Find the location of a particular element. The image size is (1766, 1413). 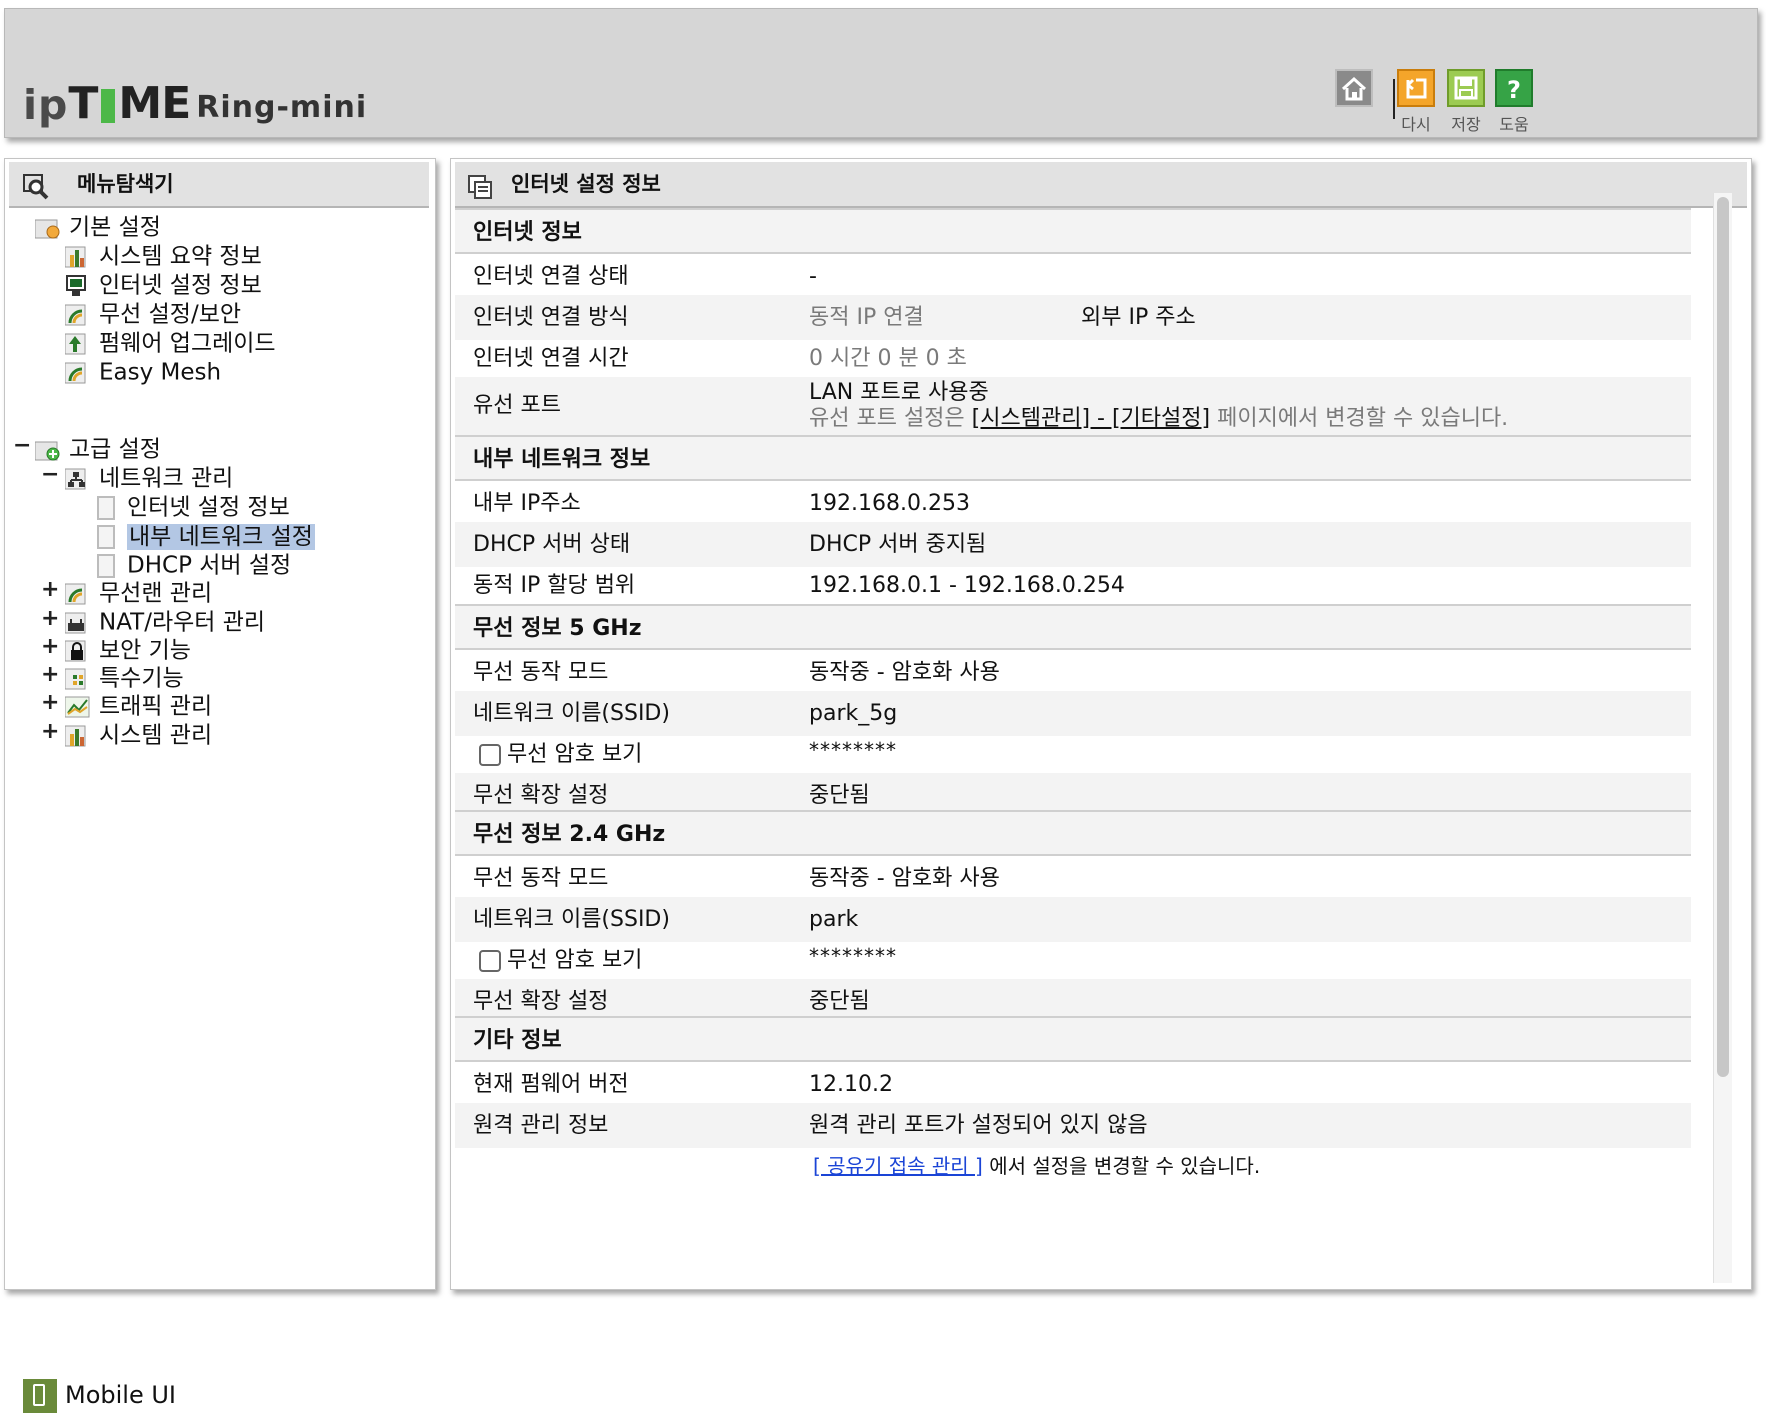

row-value: - is located at coordinates (813, 276).